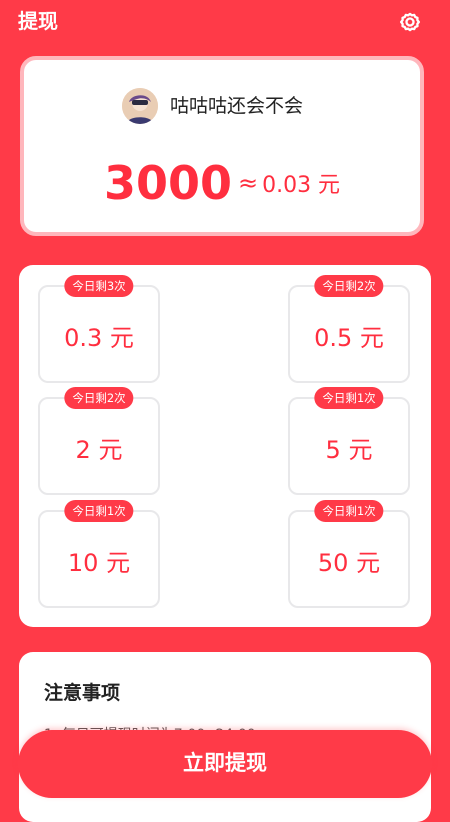  I want to click on cash-equivalent: 0.03 元, so click(301, 185).